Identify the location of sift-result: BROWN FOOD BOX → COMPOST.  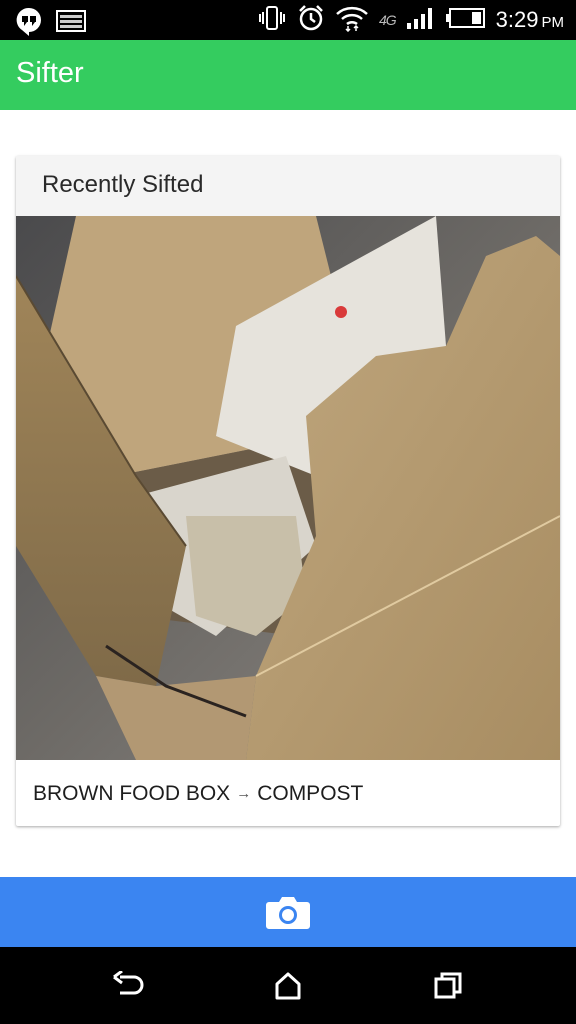
(198, 794).